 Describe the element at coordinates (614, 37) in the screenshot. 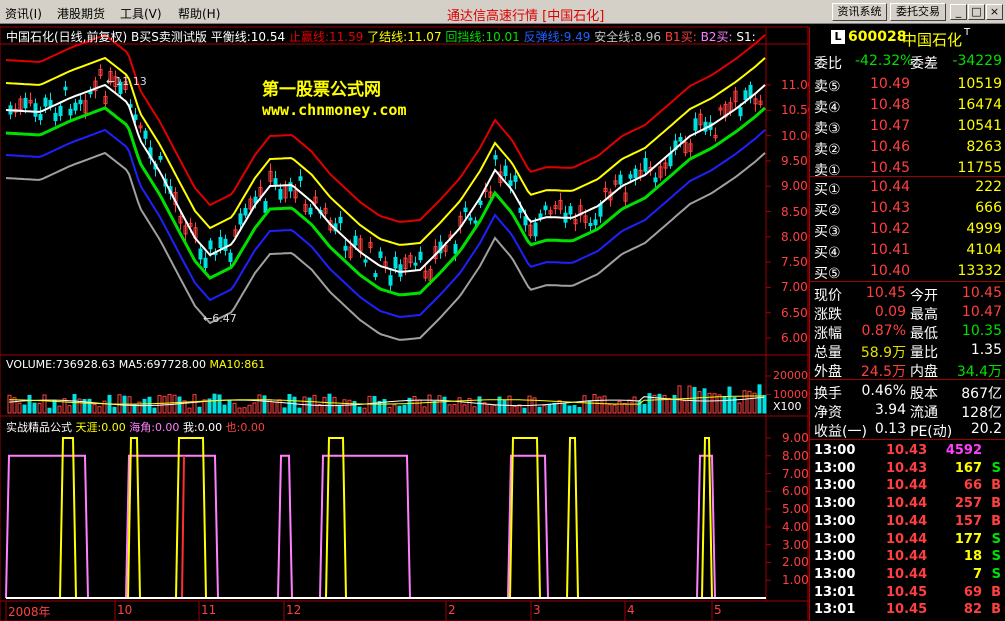

I see `safe-label: 安全线:` at that location.